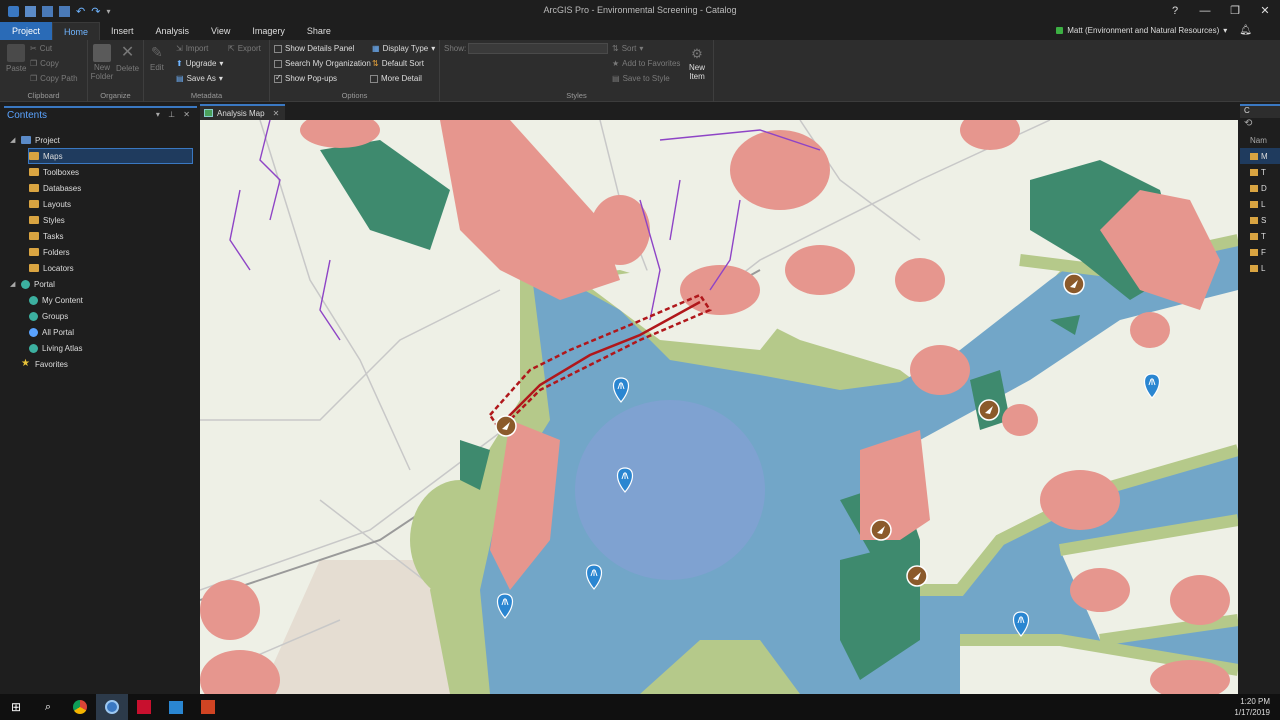 The image size is (1280, 720). I want to click on catalog-row-label: L, so click(1263, 204).